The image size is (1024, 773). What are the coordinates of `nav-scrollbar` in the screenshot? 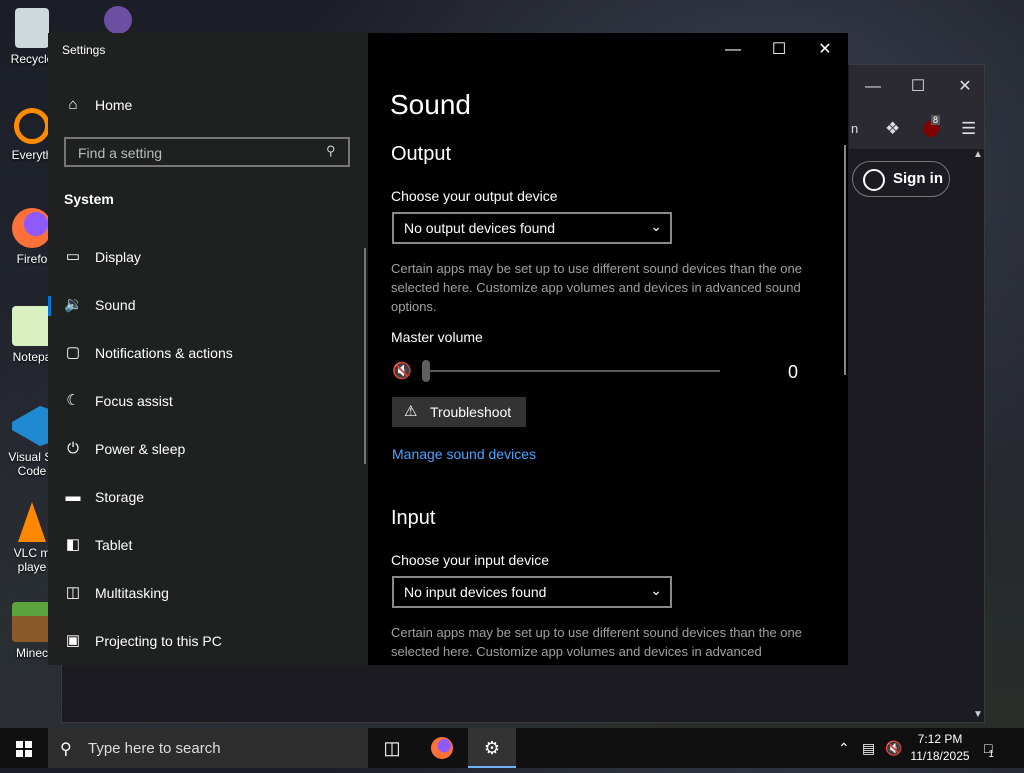 It's located at (365, 356).